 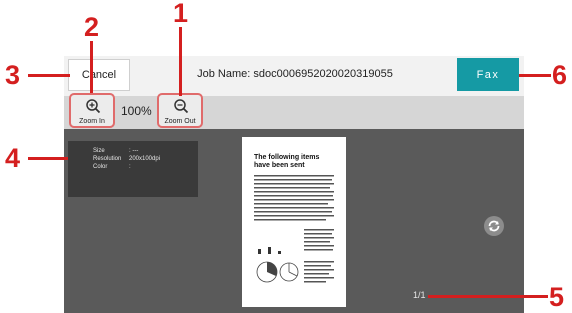 What do you see at coordinates (136, 111) in the screenshot?
I see `zoom-level: 100%` at bounding box center [136, 111].